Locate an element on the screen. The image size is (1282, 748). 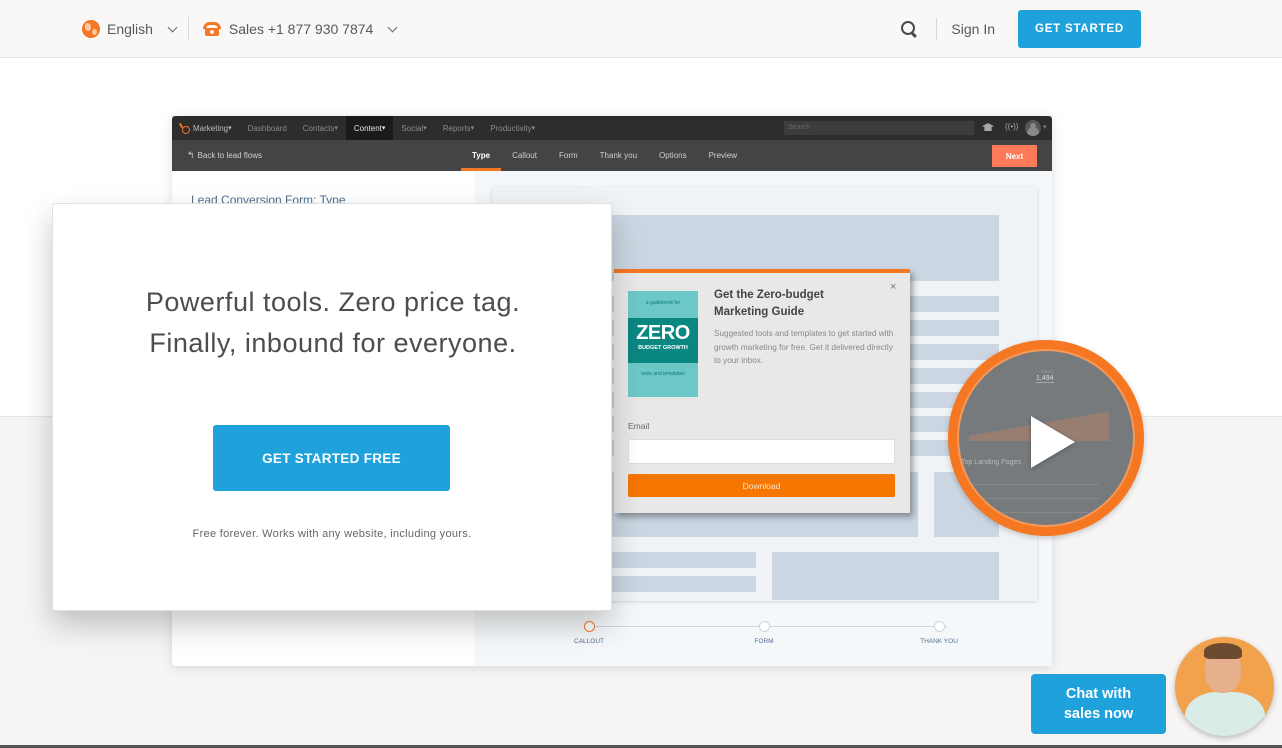
step-label-form: FORM is located at coordinates (764, 641).